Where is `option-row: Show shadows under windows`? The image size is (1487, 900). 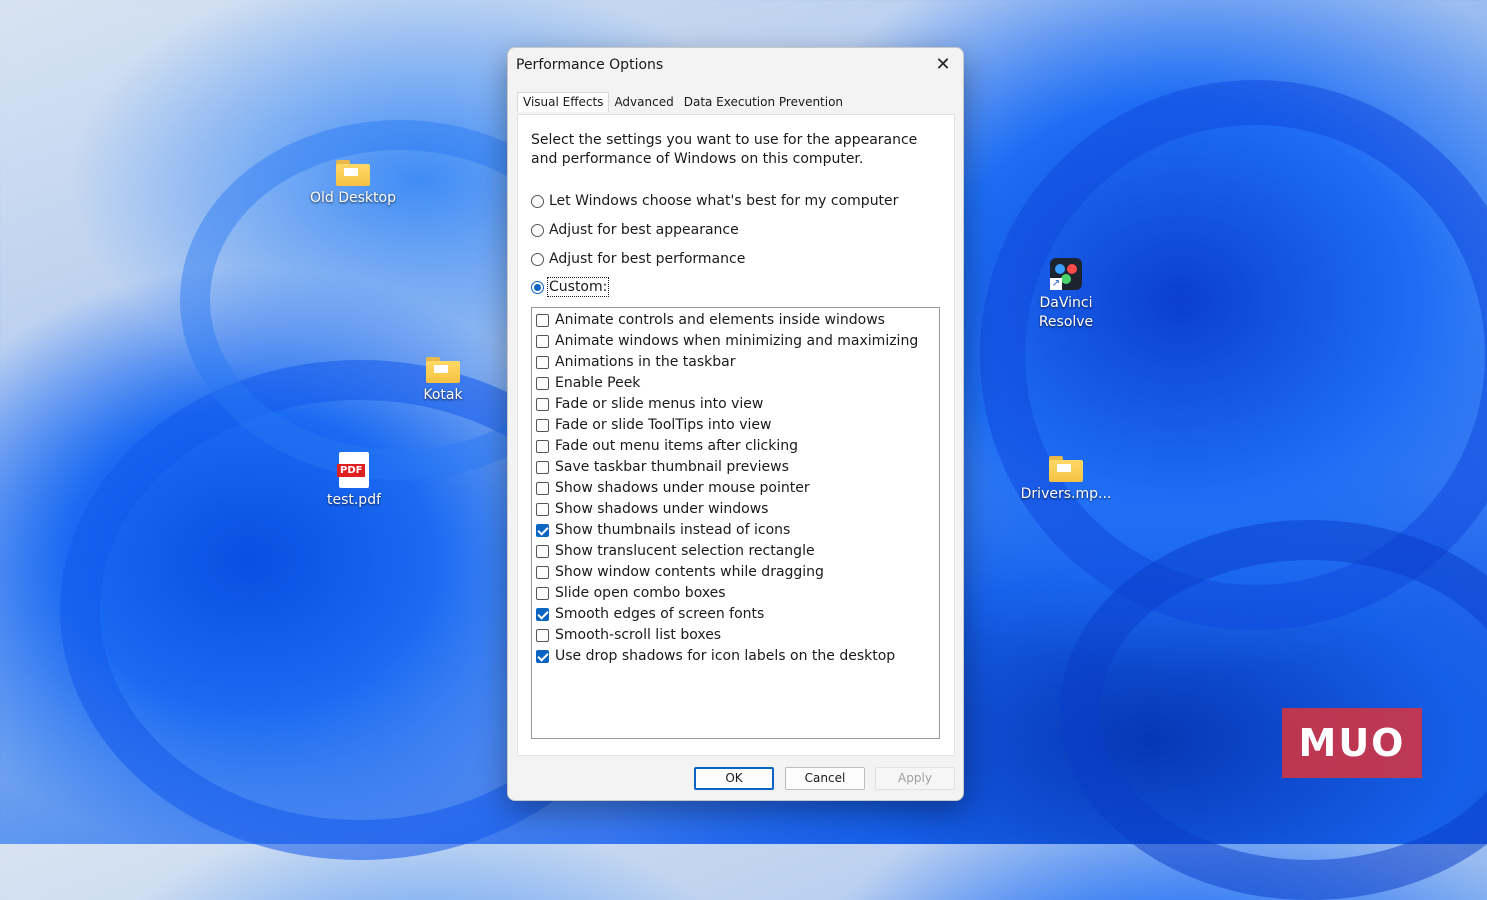
option-row: Show shadows under windows is located at coordinates (652, 509).